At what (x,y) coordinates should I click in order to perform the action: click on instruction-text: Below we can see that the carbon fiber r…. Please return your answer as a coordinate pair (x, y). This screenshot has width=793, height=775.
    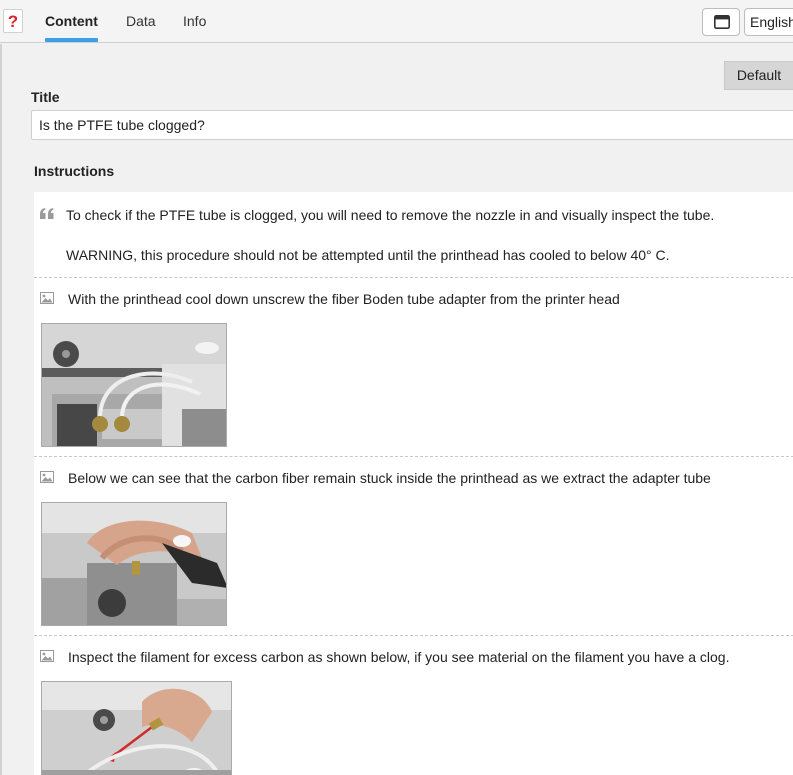
    Looking at the image, I should click on (389, 478).